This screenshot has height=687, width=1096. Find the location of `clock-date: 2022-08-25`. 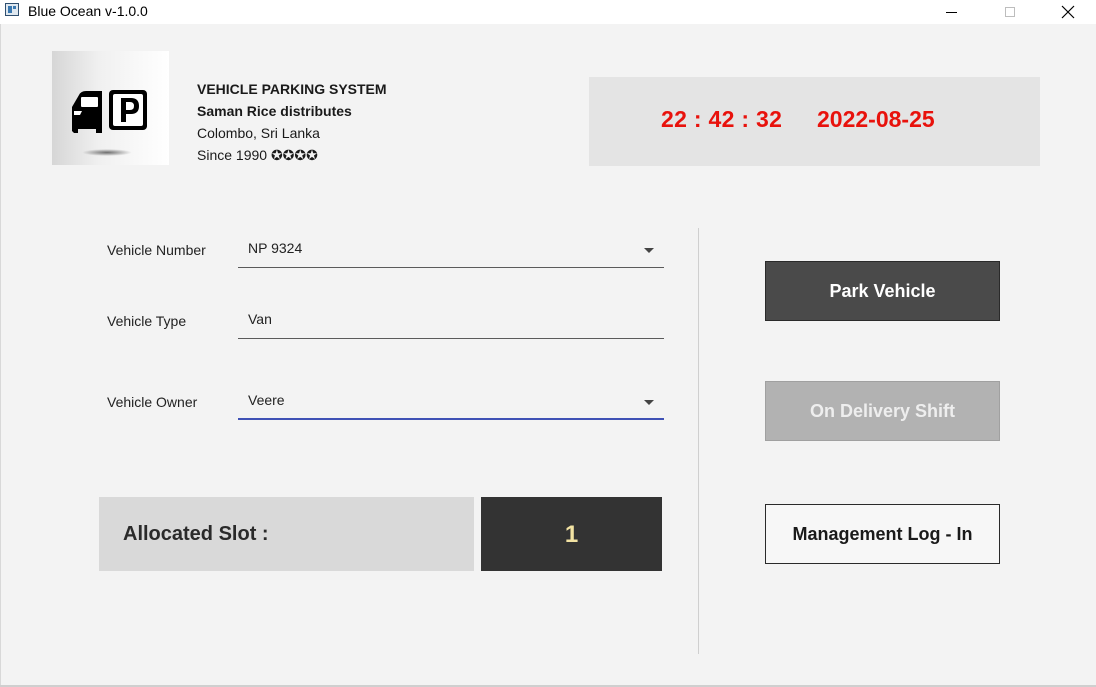

clock-date: 2022-08-25 is located at coordinates (876, 119).